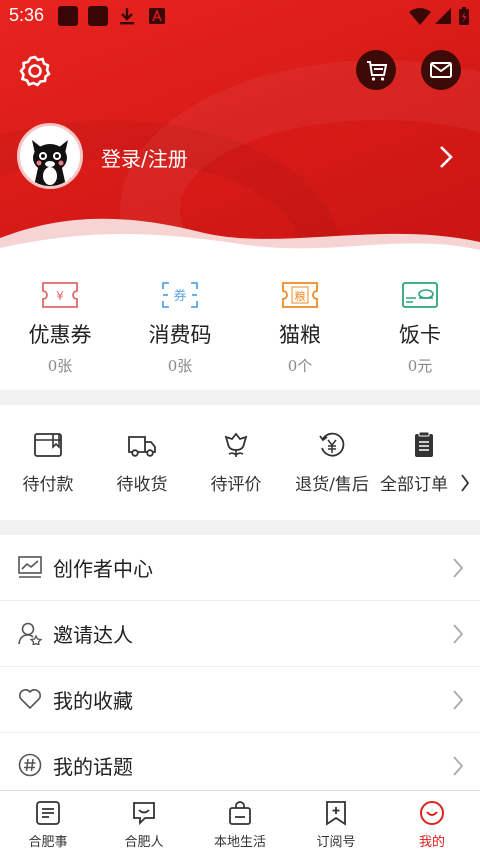 The image size is (480, 854). What do you see at coordinates (157, 16) in the screenshot?
I see `font-icon` at bounding box center [157, 16].